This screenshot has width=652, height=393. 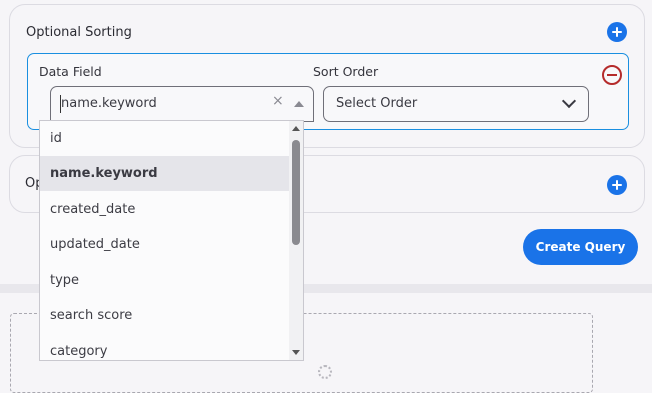 What do you see at coordinates (164, 347) in the screenshot?
I see `dropdown-option-category: category` at bounding box center [164, 347].